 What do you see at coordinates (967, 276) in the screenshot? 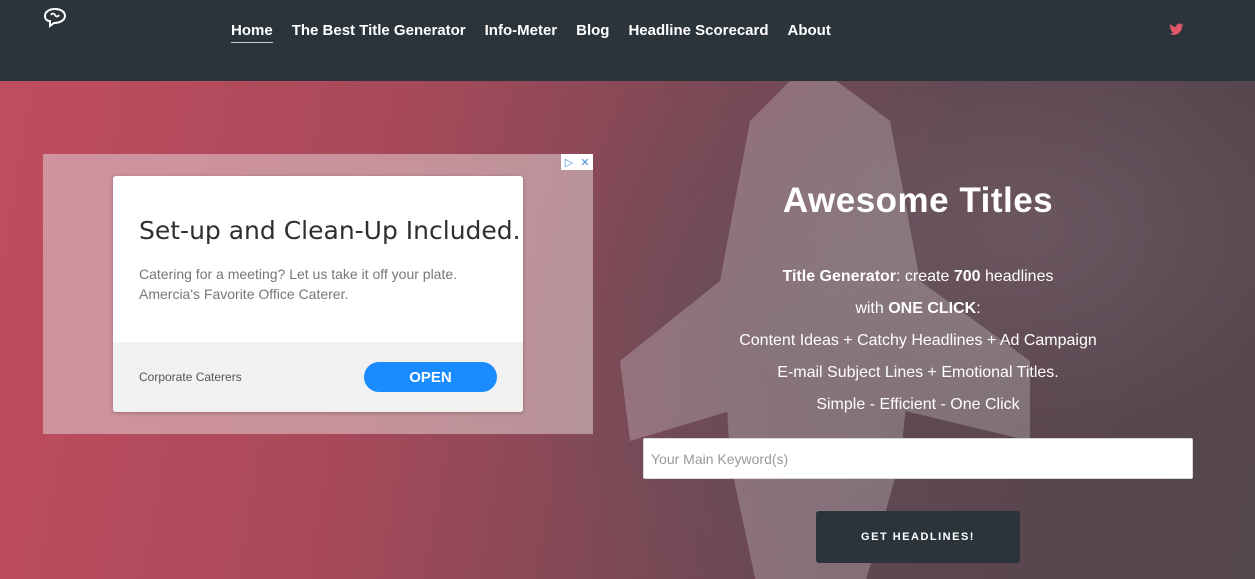
I see `headline-count: 700` at bounding box center [967, 276].